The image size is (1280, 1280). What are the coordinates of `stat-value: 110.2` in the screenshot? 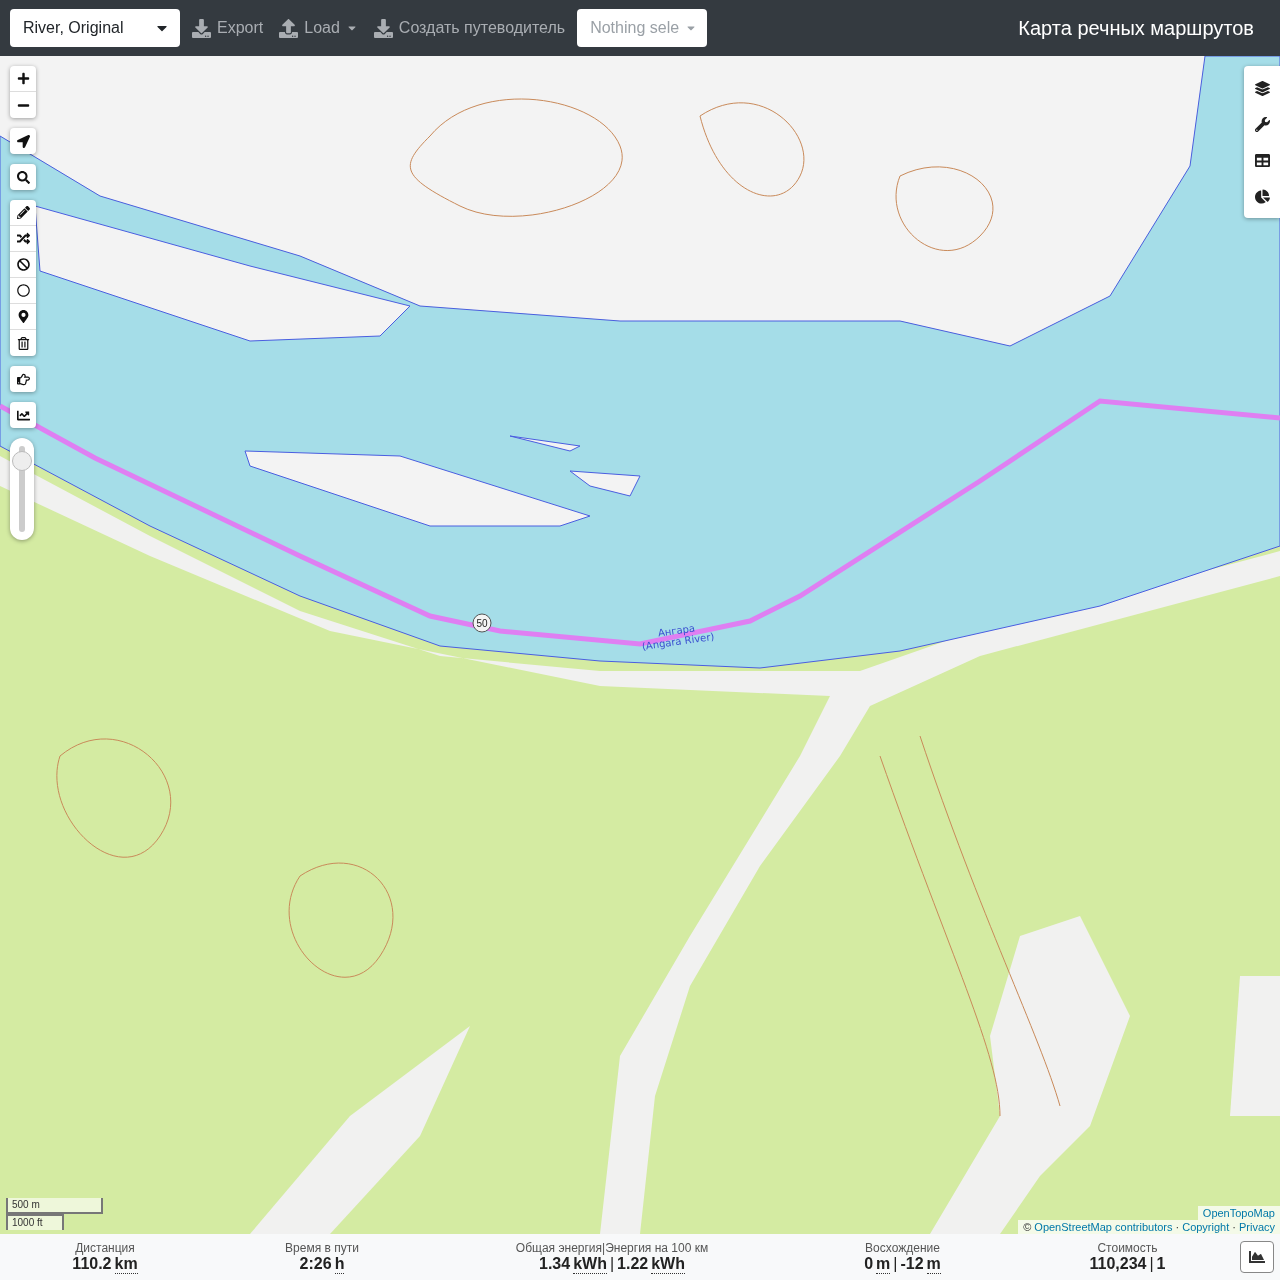 It's located at (92, 1264).